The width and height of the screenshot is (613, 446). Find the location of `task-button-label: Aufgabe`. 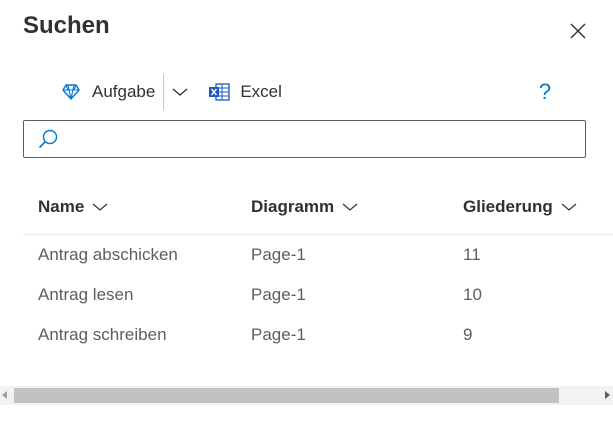

task-button-label: Aufgabe is located at coordinates (124, 91).